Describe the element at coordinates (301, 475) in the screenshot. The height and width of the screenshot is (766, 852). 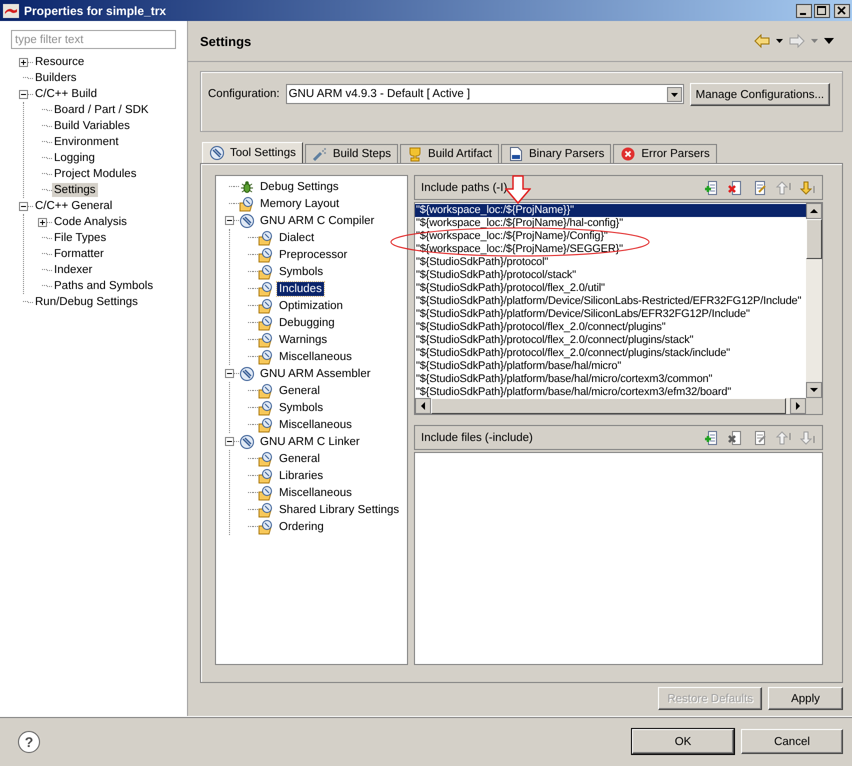
I see `tree-item: Libraries` at that location.